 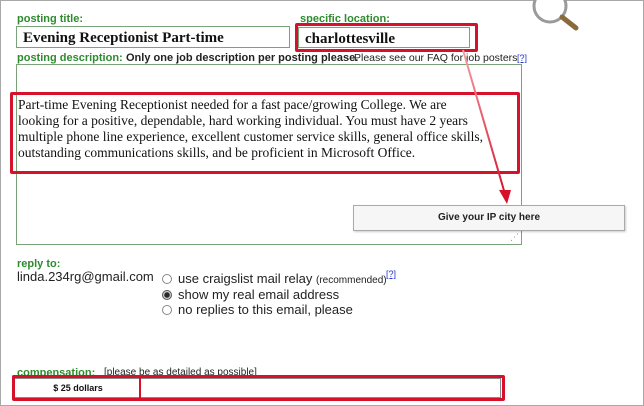 I want to click on recommended-text: (recommended), so click(x=351, y=280).